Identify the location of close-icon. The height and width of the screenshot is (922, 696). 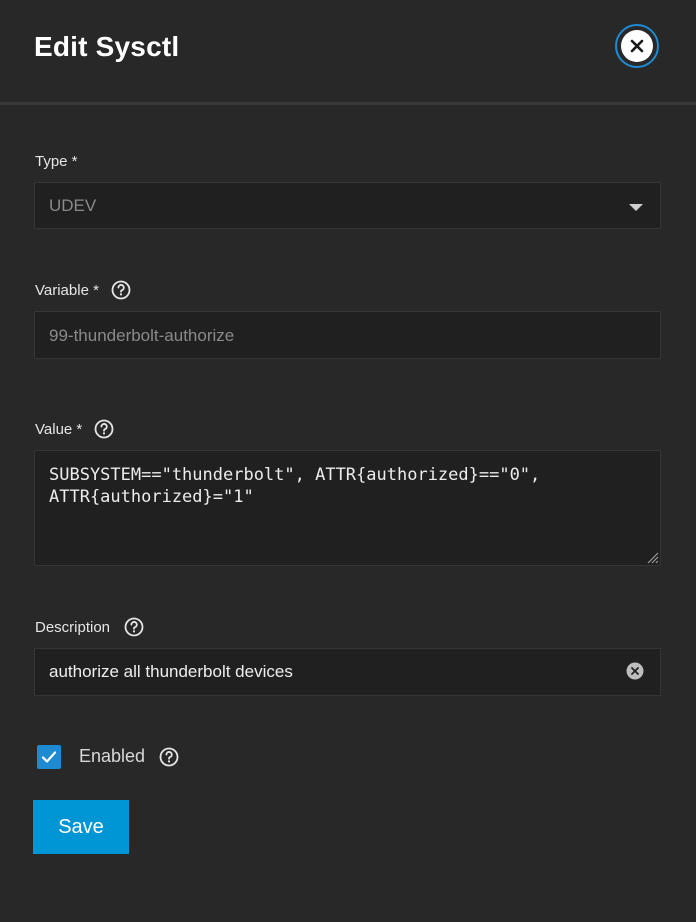
(637, 46).